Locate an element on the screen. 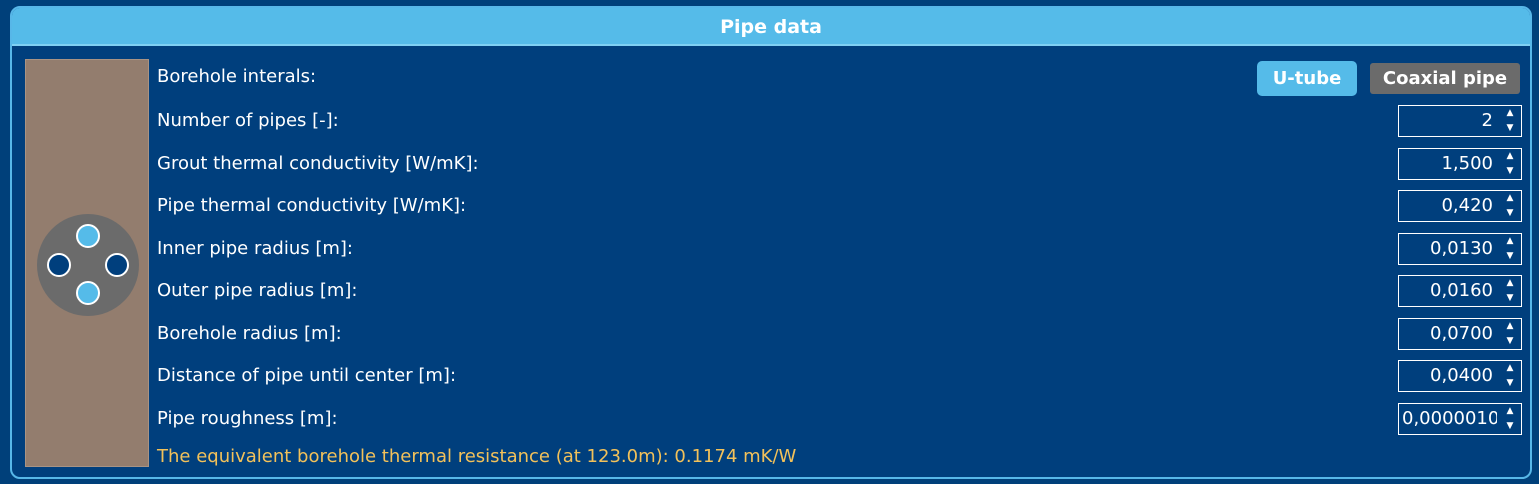 The height and width of the screenshot is (484, 1539). grout-conductivity-spinbox: 1,500 ▲ ▼ is located at coordinates (1460, 164).